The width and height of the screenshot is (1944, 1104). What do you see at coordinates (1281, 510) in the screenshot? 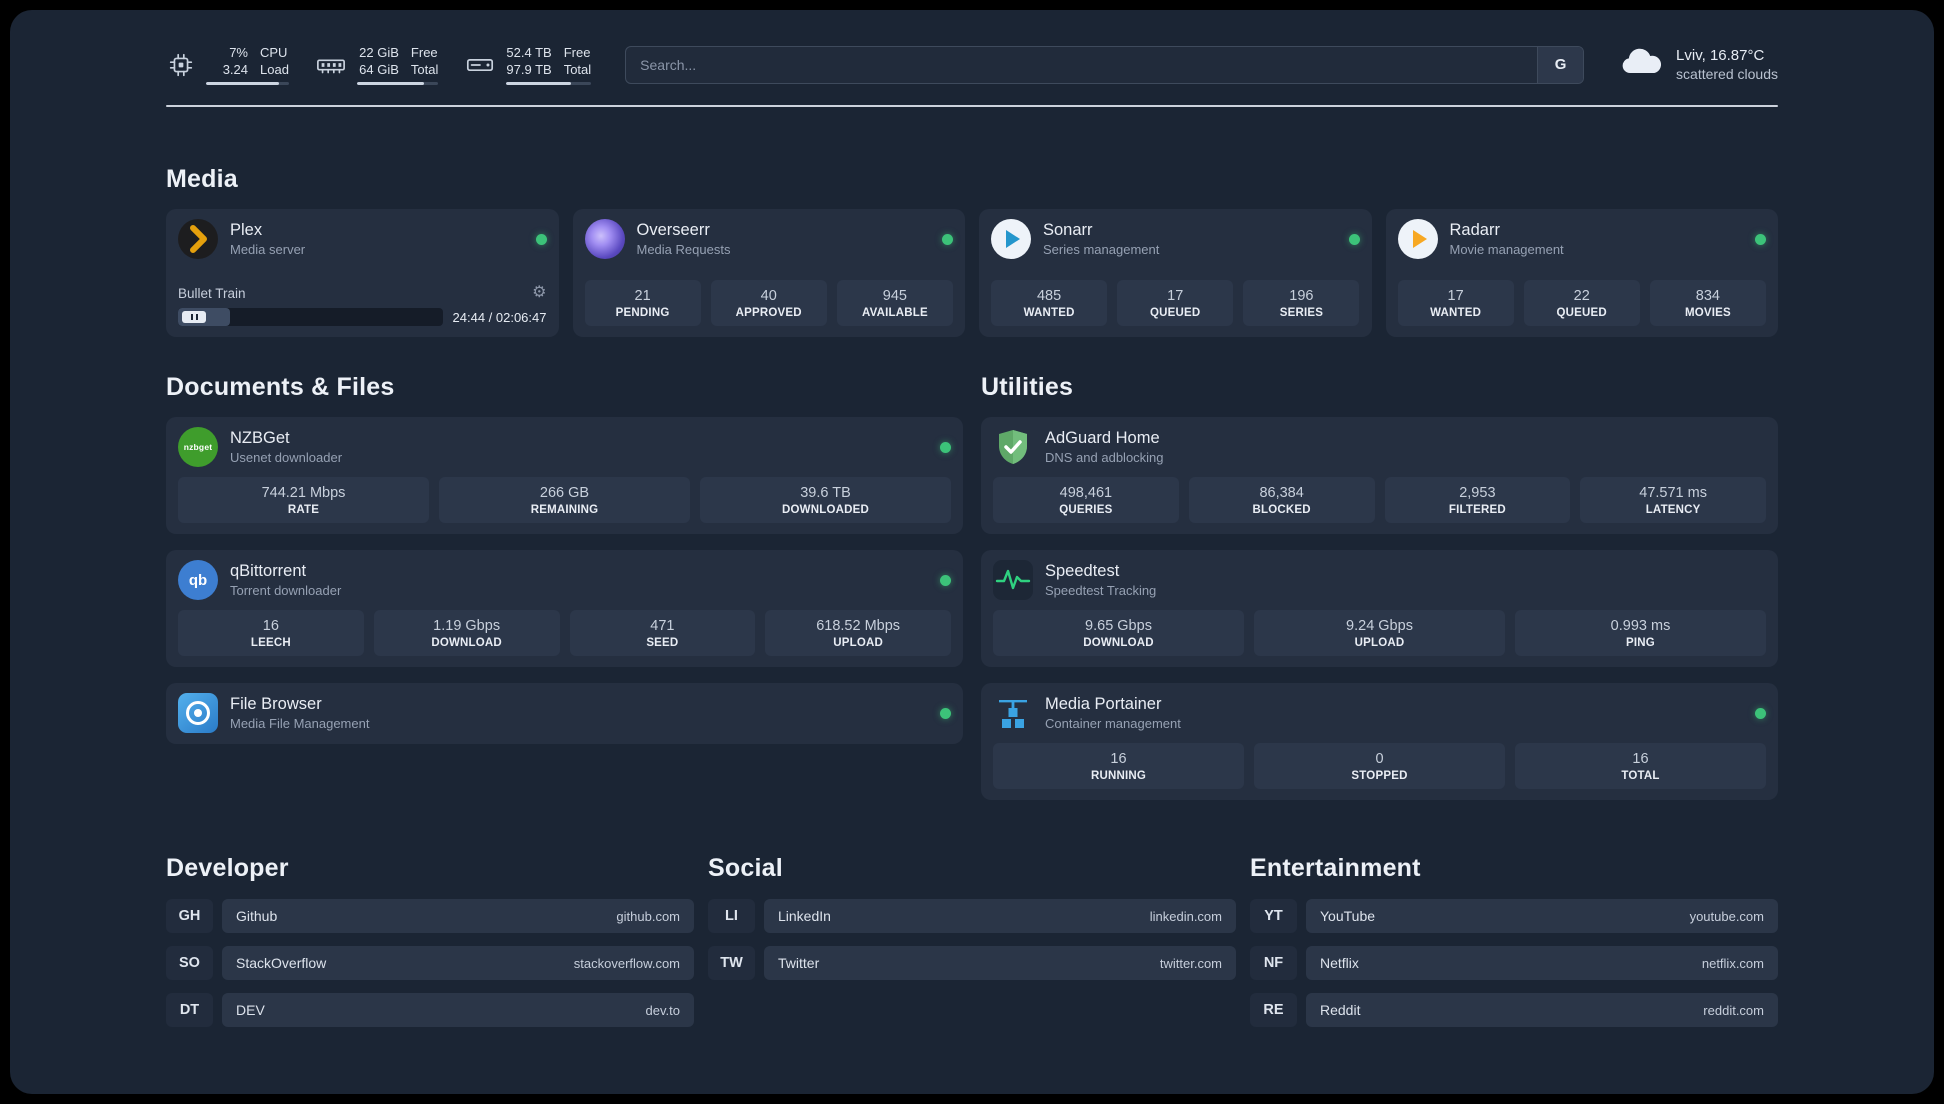
I see `stat-label: BLOCKED` at bounding box center [1281, 510].